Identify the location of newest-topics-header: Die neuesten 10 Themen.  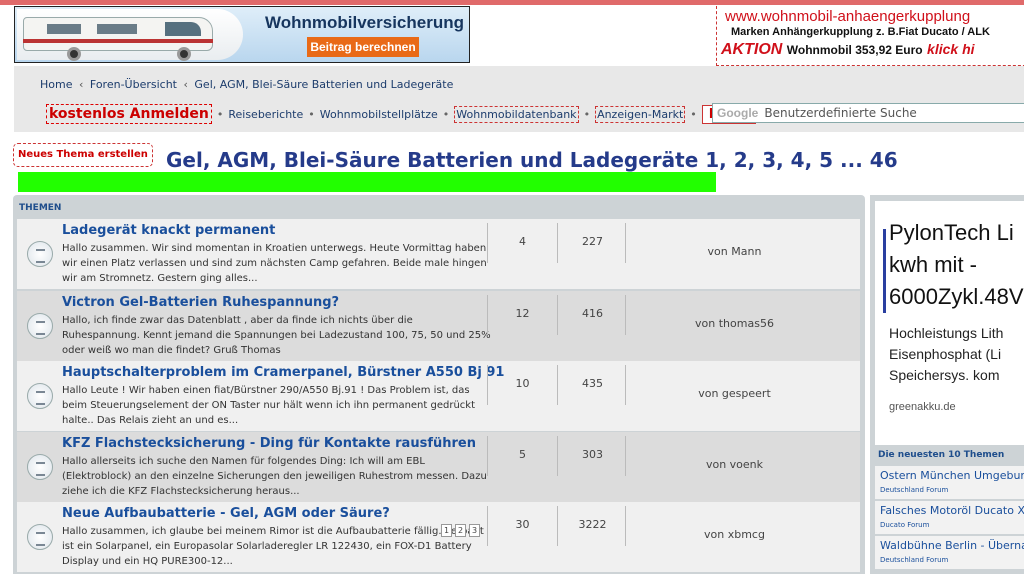
(941, 455).